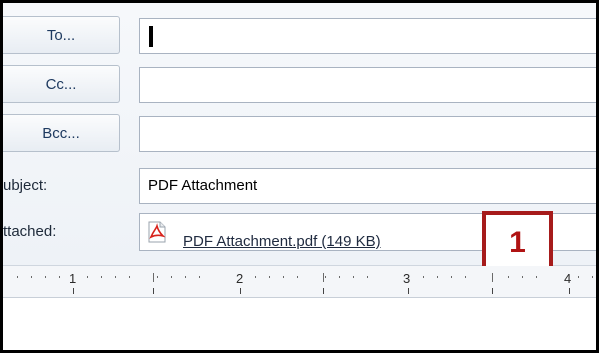 The height and width of the screenshot is (353, 599). Describe the element at coordinates (73, 278) in the screenshot. I see `ruler-number: 1` at that location.